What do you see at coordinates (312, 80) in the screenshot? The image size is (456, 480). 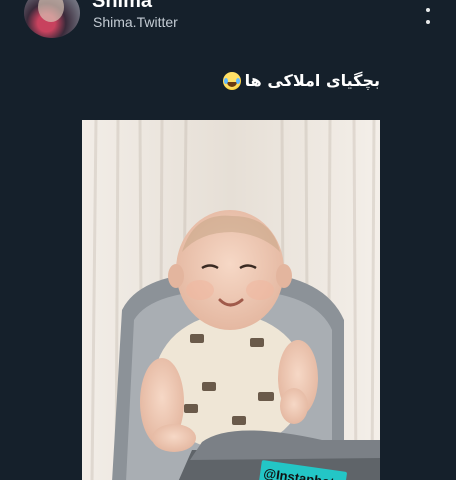 I see `tweet-text-content: بچگیای املاکی ها` at bounding box center [312, 80].